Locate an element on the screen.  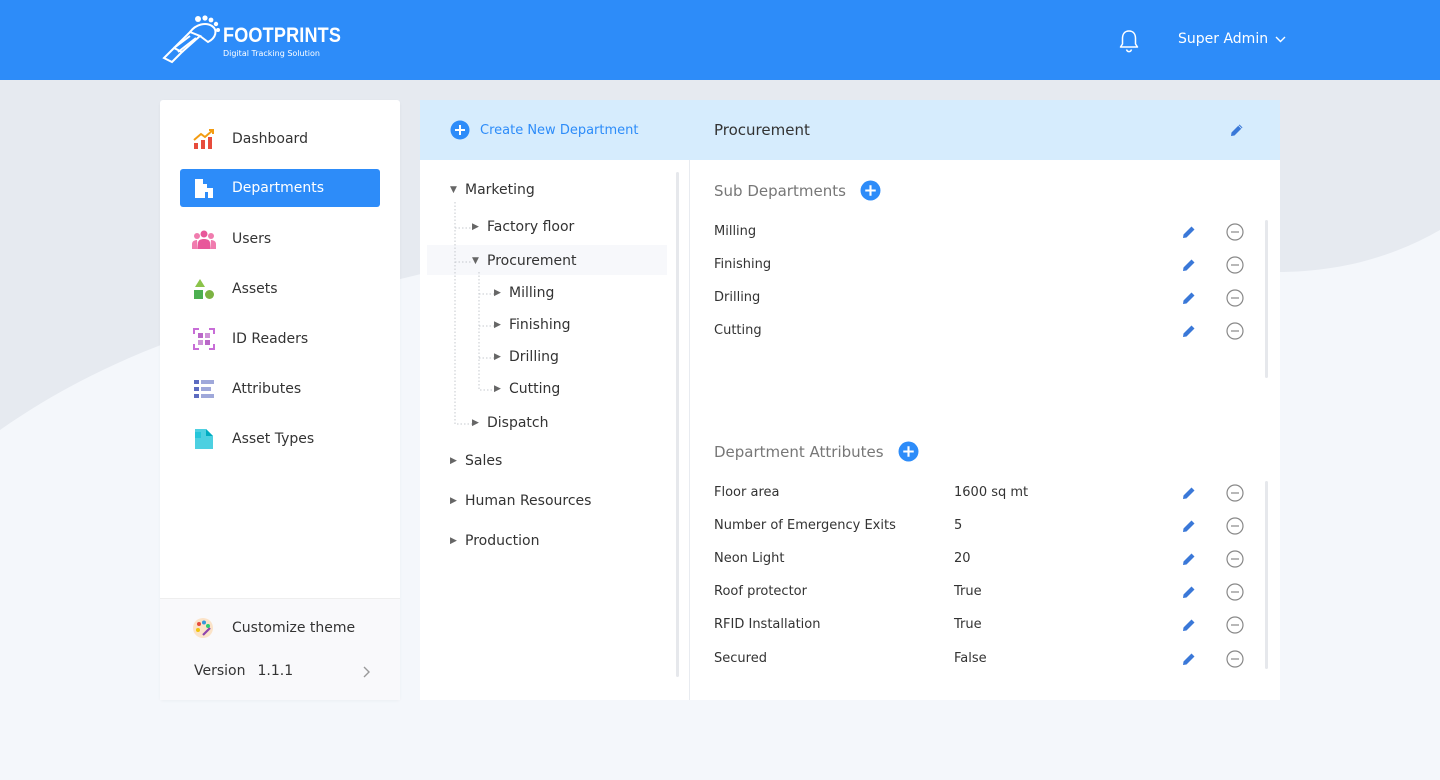
sidebar-item-dashboard: Dashboard is located at coordinates (280, 139).